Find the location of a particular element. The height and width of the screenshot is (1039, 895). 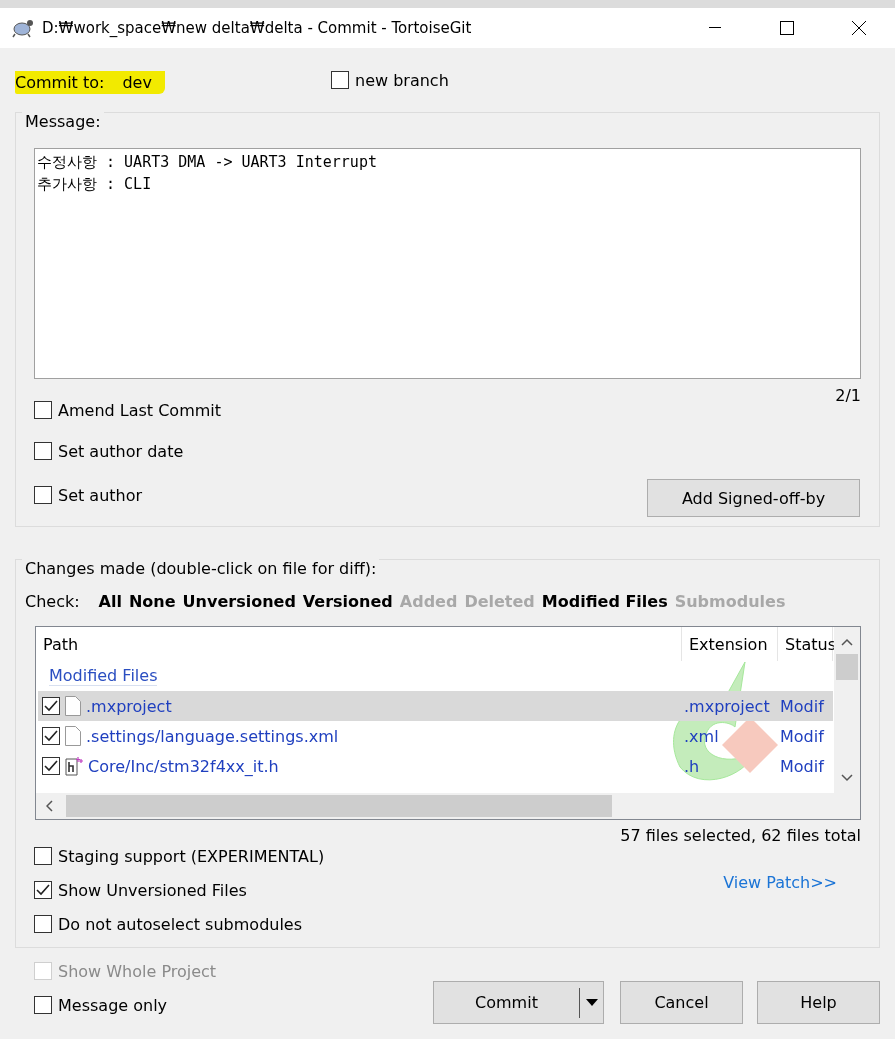

commit-button: Commit is located at coordinates (518, 1002).